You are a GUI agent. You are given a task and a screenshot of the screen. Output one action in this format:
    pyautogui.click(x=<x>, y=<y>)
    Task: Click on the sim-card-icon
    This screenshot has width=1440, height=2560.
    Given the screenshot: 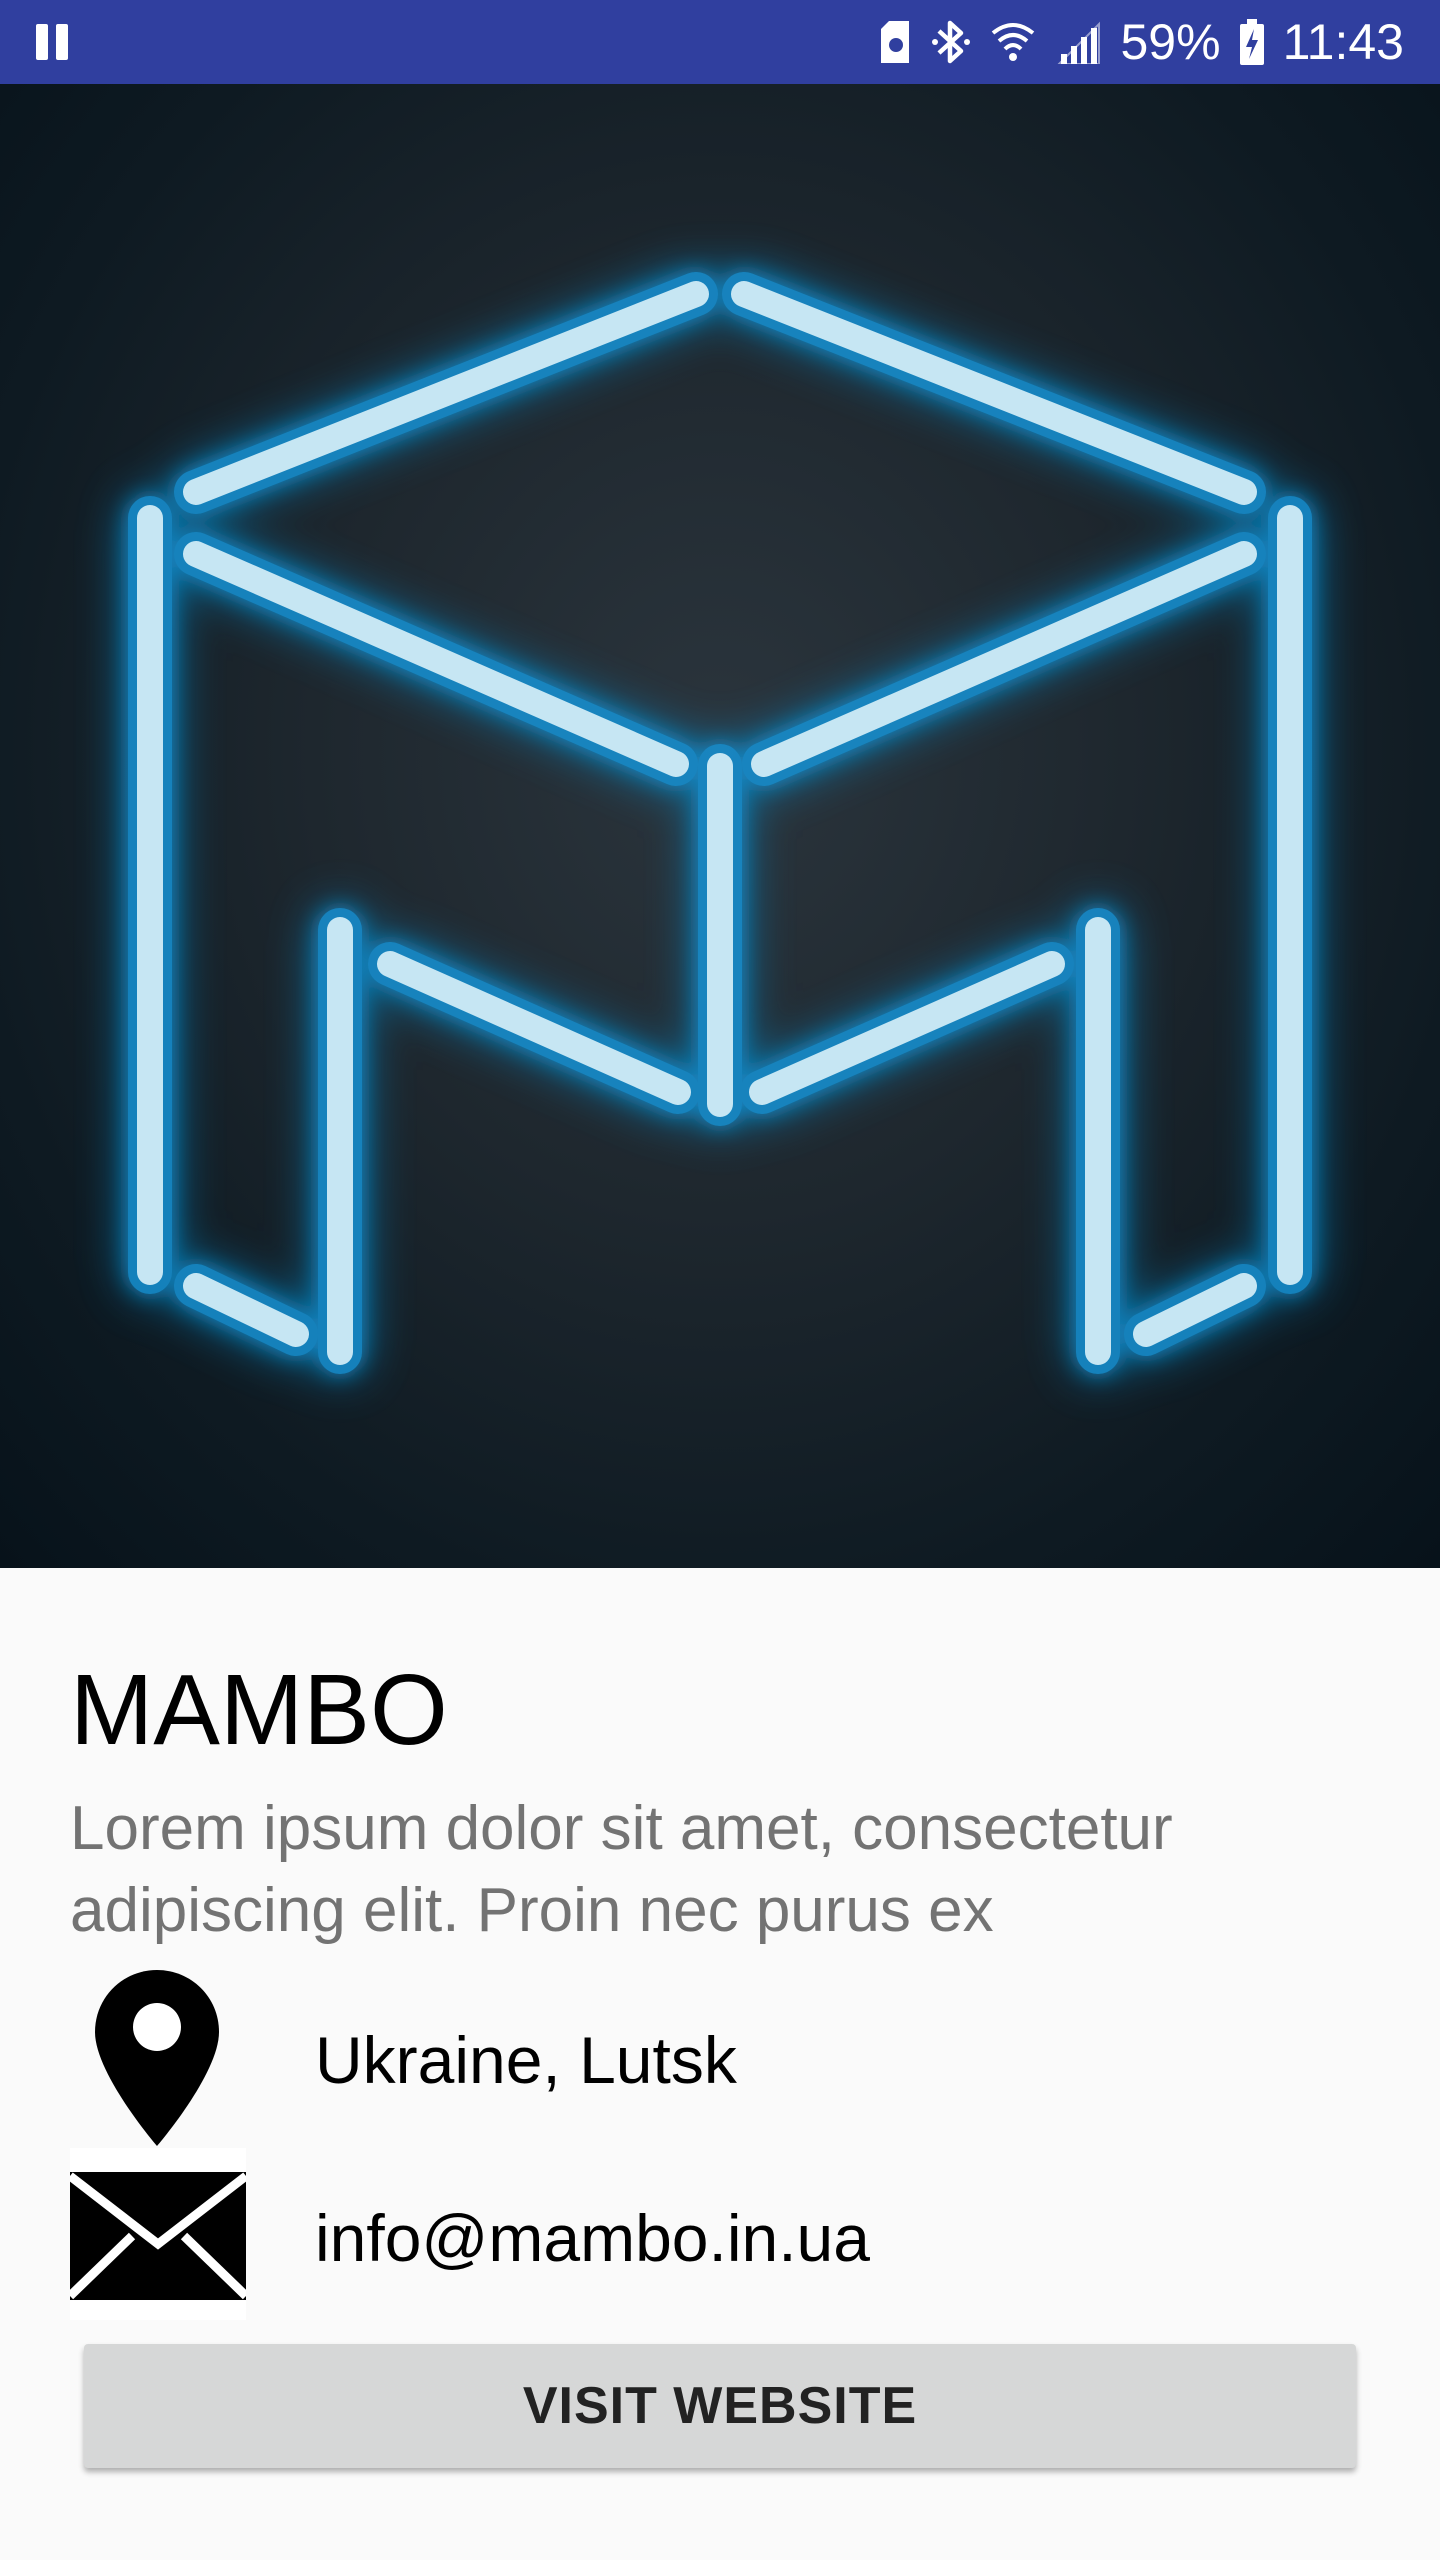 What is the action you would take?
    pyautogui.click(x=894, y=42)
    